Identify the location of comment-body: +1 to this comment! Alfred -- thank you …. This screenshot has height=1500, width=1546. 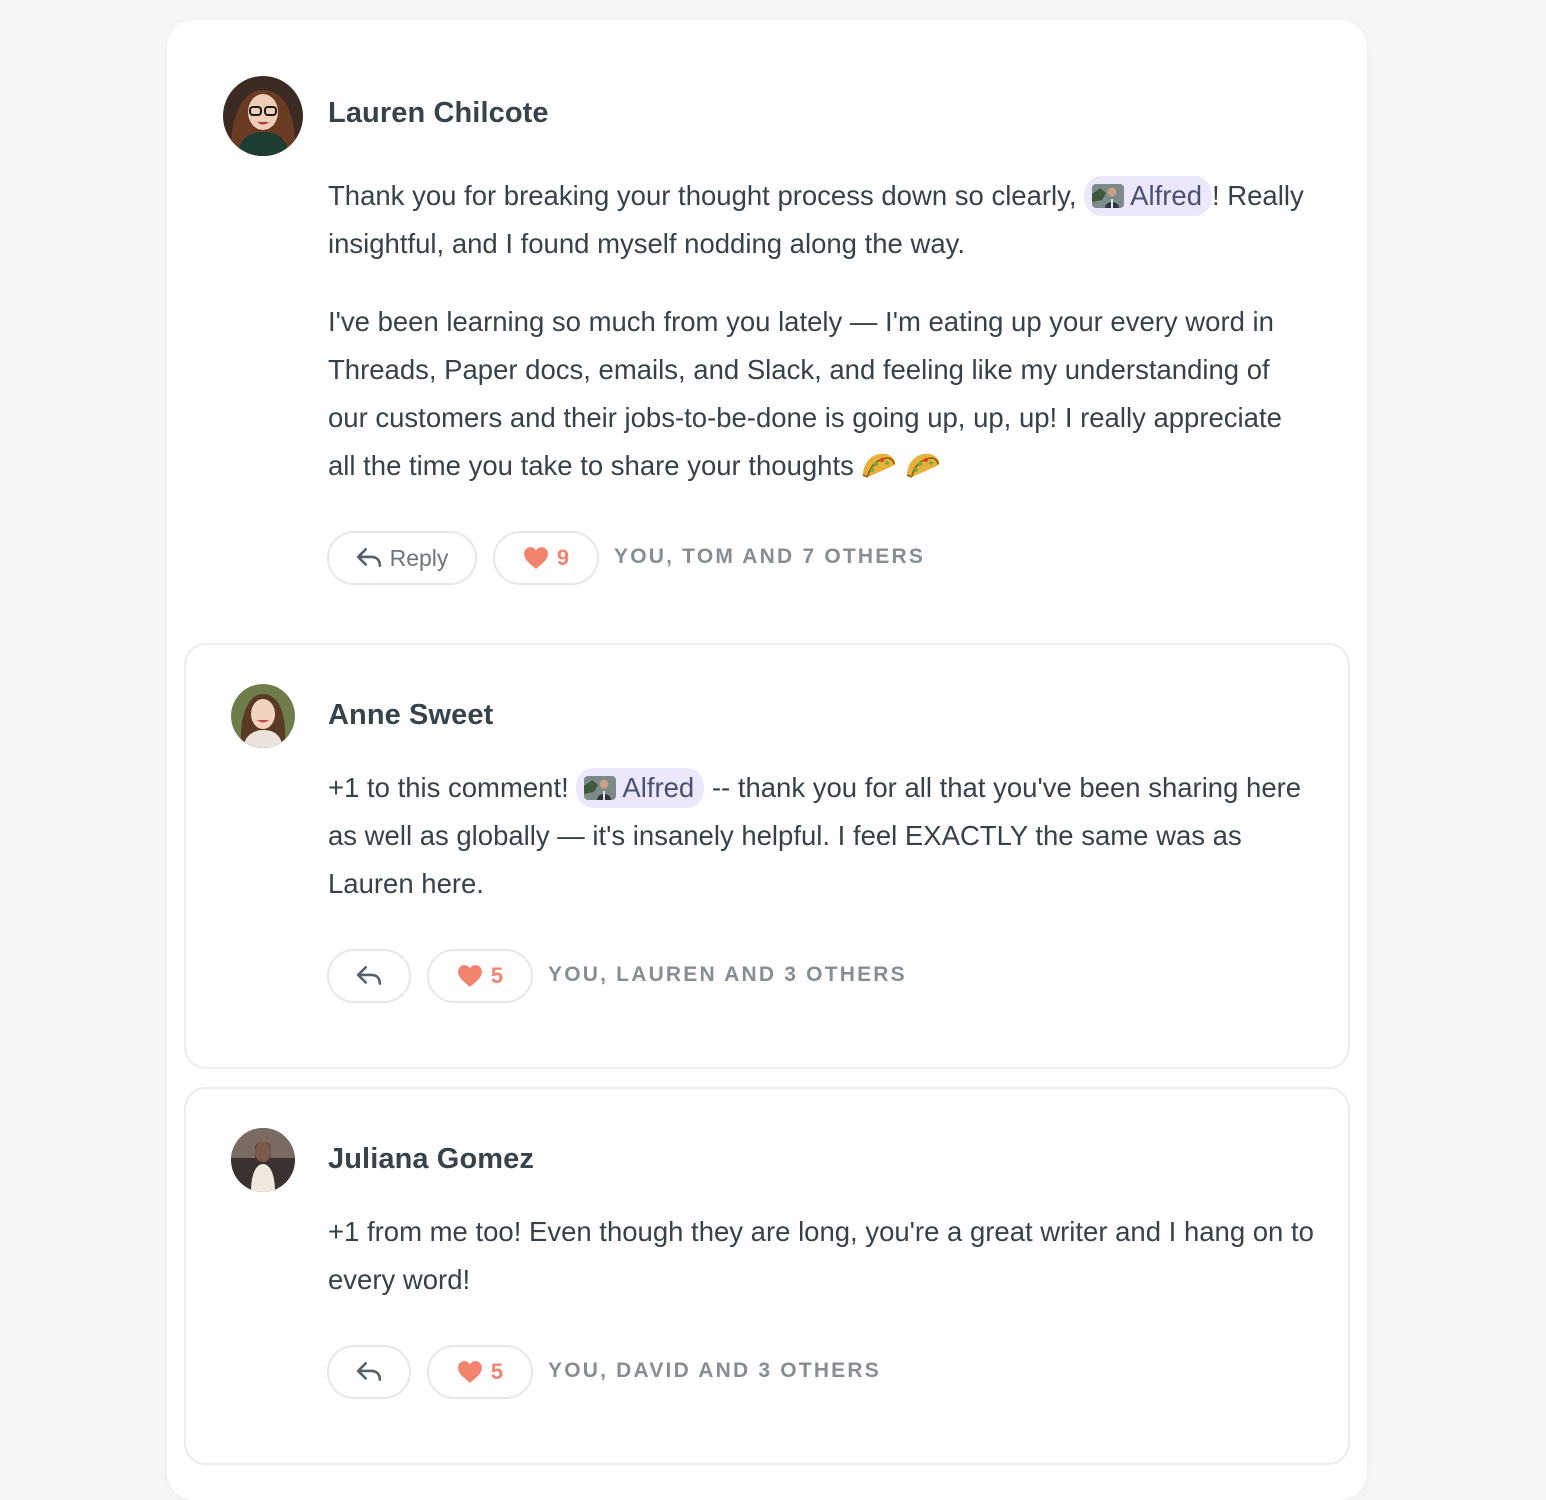
(828, 836).